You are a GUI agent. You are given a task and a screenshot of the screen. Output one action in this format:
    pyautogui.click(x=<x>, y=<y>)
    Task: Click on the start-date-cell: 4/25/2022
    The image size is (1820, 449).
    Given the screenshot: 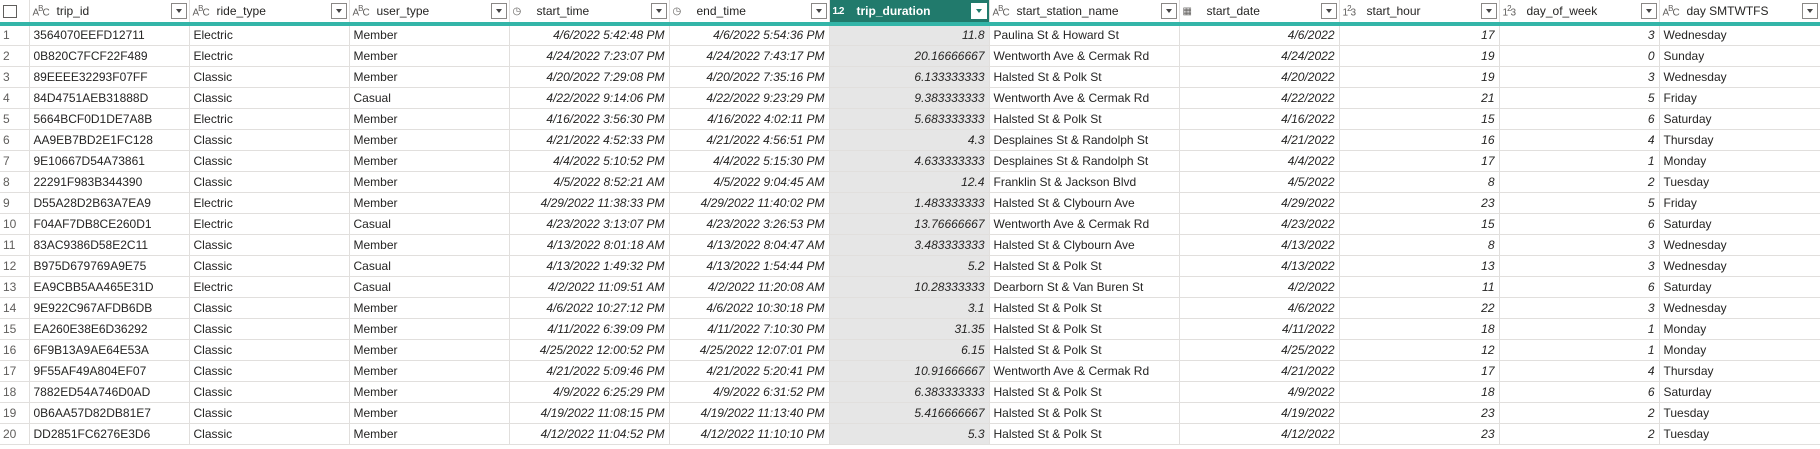 What is the action you would take?
    pyautogui.click(x=1259, y=350)
    